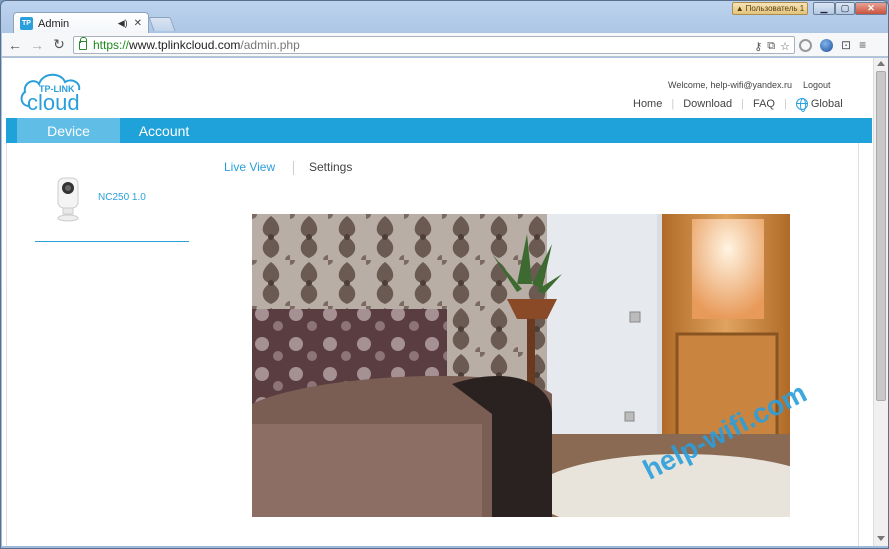  Describe the element at coordinates (83, 43) in the screenshot. I see `lock-icon` at that location.